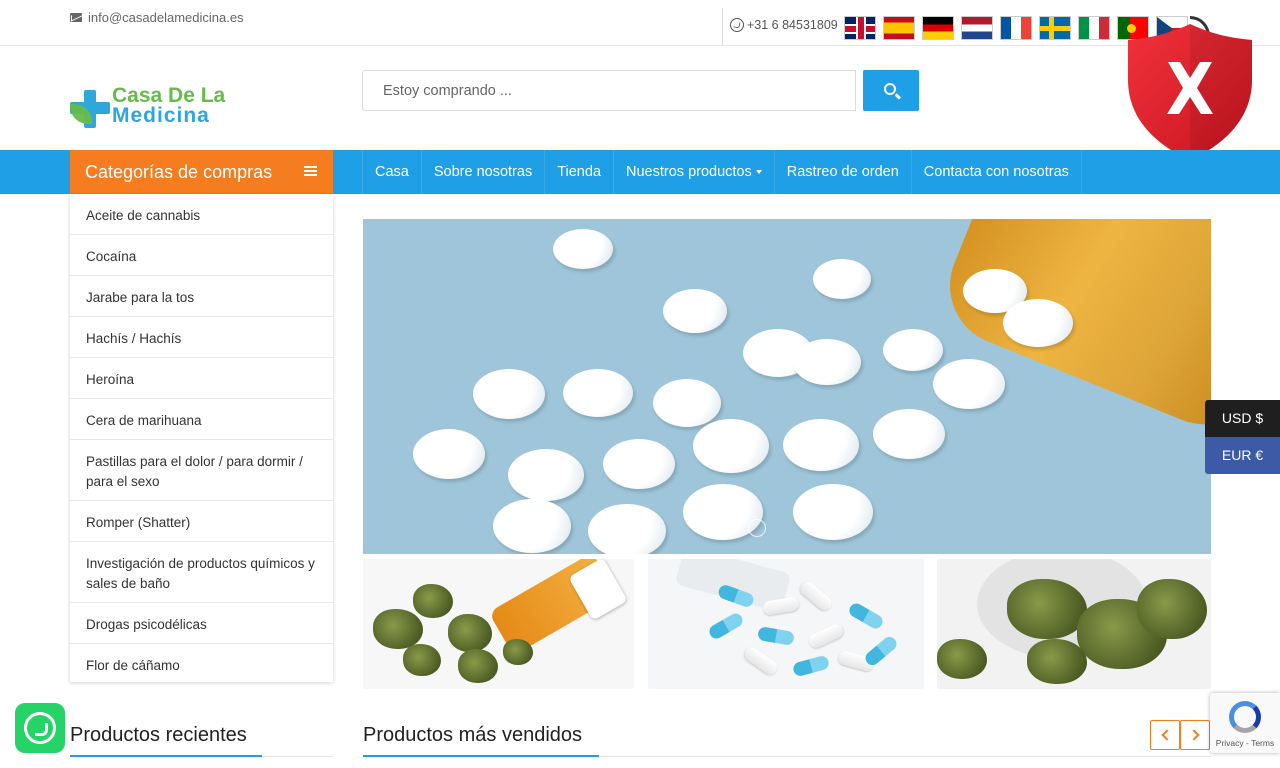 This screenshot has height=768, width=1280. What do you see at coordinates (473, 735) in the screenshot?
I see `bestsellers-title: Productos más vendidos` at bounding box center [473, 735].